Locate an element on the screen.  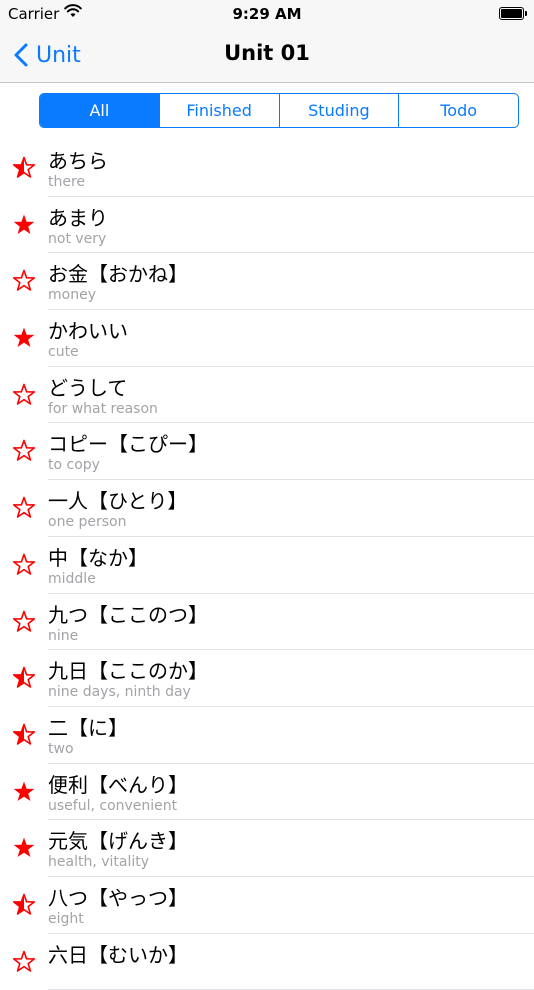
item-meaning: not very is located at coordinates (77, 238).